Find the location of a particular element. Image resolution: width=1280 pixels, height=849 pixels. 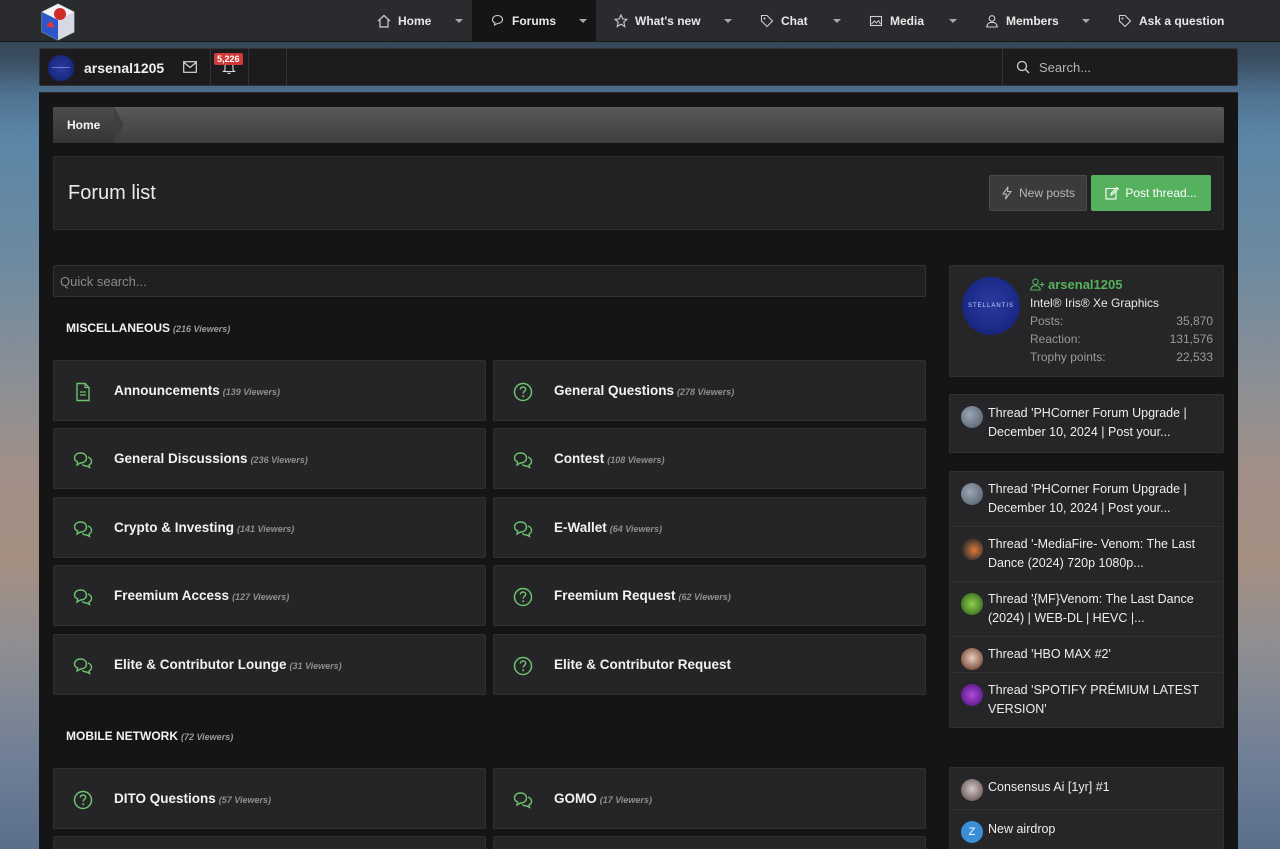

breadcrumb-home: Home is located at coordinates (89, 125).